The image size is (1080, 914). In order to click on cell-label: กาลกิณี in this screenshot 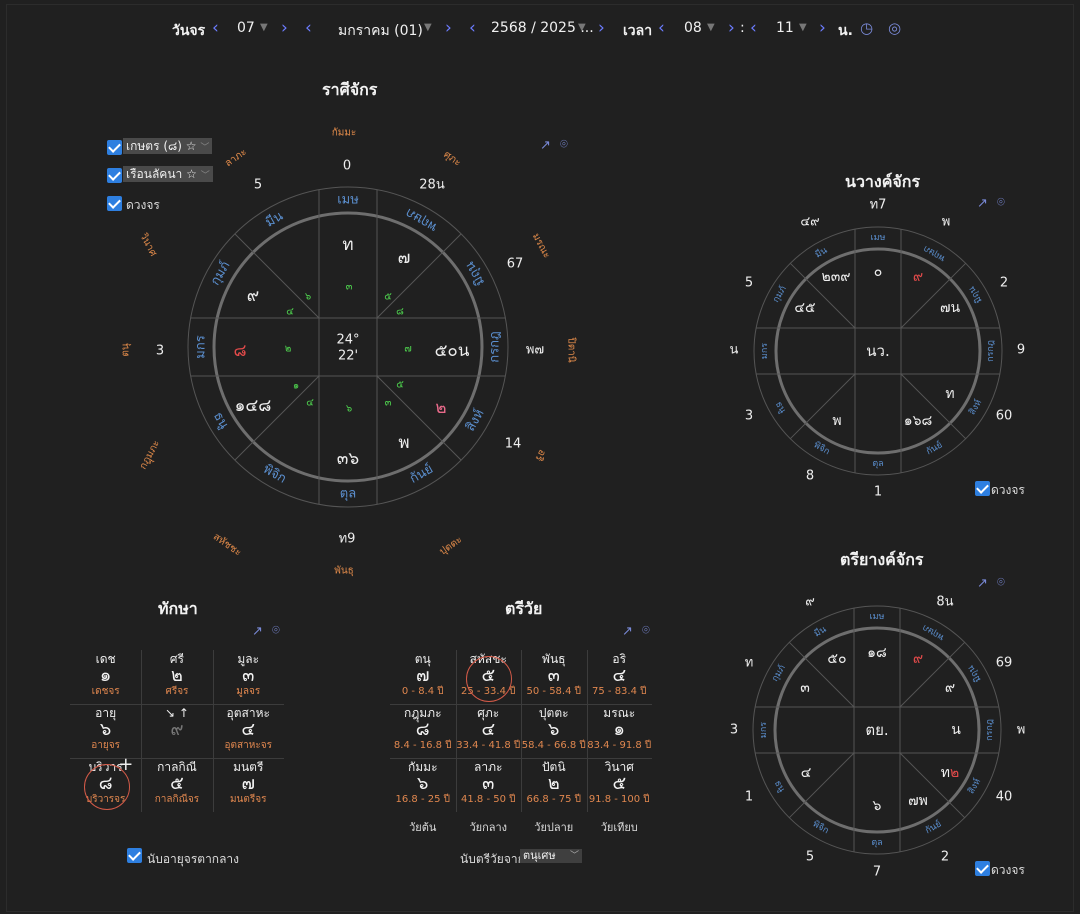, I will do `click(177, 767)`.